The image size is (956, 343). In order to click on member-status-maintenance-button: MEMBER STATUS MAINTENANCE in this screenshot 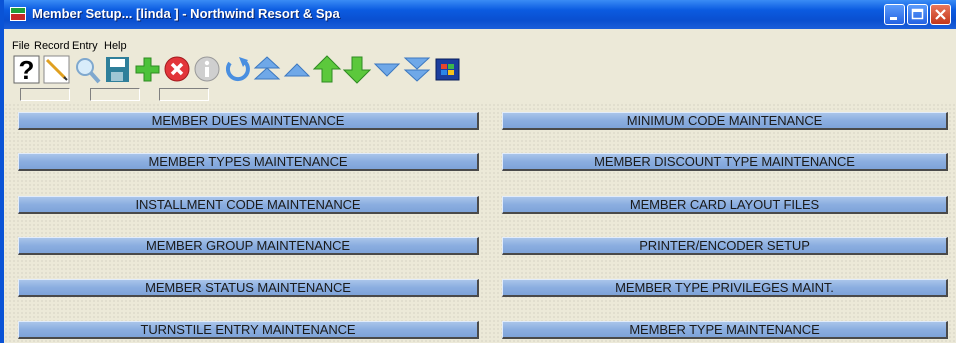, I will do `click(248, 288)`.